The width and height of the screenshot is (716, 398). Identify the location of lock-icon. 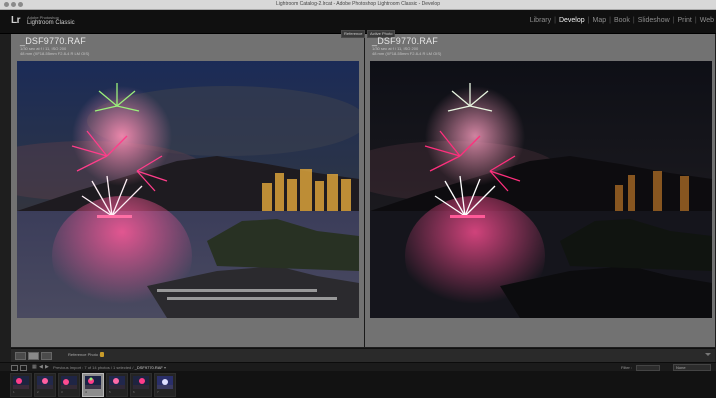
(102, 354).